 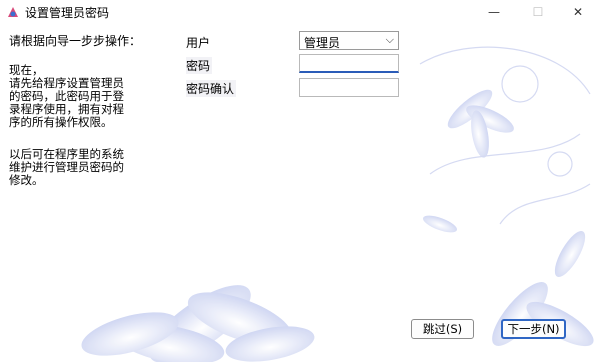 I want to click on close-button: ✕, so click(x=578, y=12).